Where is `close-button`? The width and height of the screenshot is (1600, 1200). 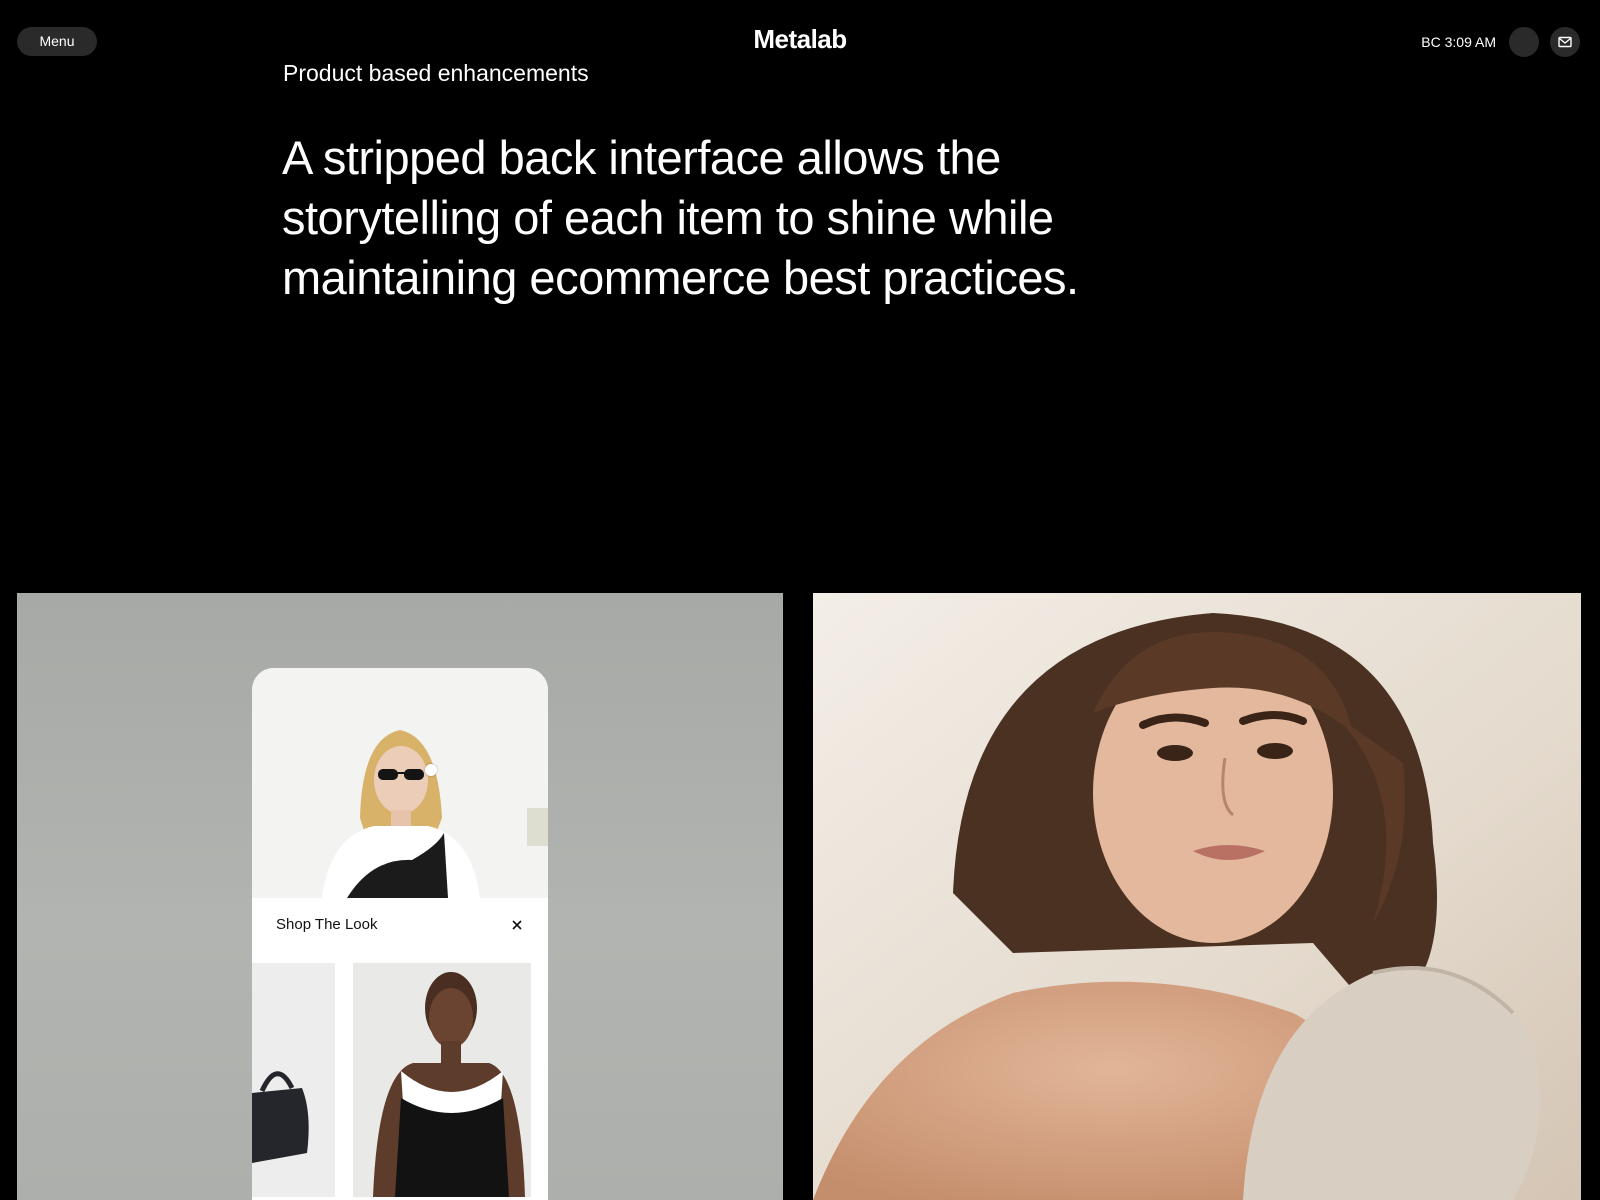 close-button is located at coordinates (517, 925).